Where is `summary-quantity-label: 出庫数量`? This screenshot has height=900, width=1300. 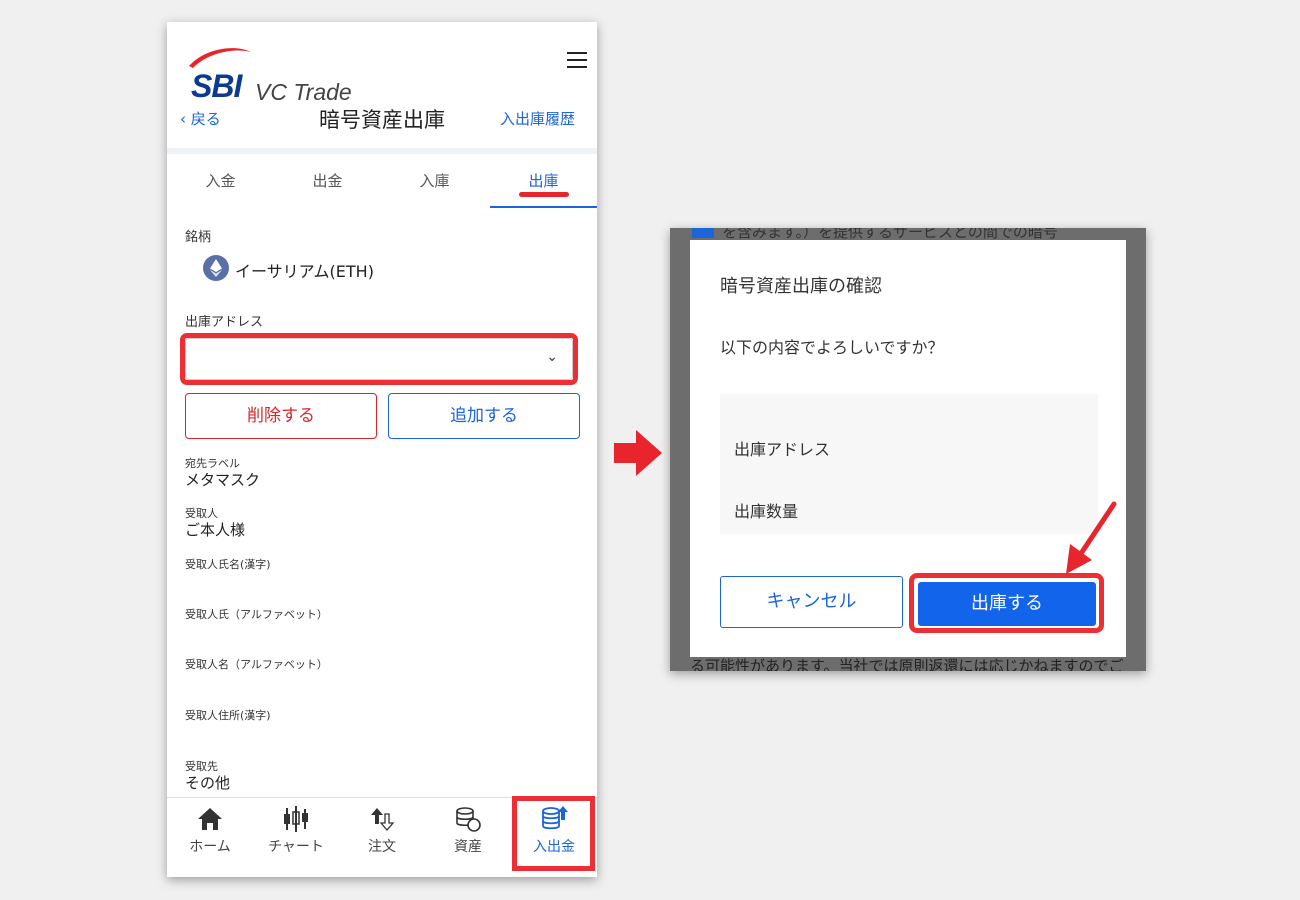
summary-quantity-label: 出庫数量 is located at coordinates (766, 511).